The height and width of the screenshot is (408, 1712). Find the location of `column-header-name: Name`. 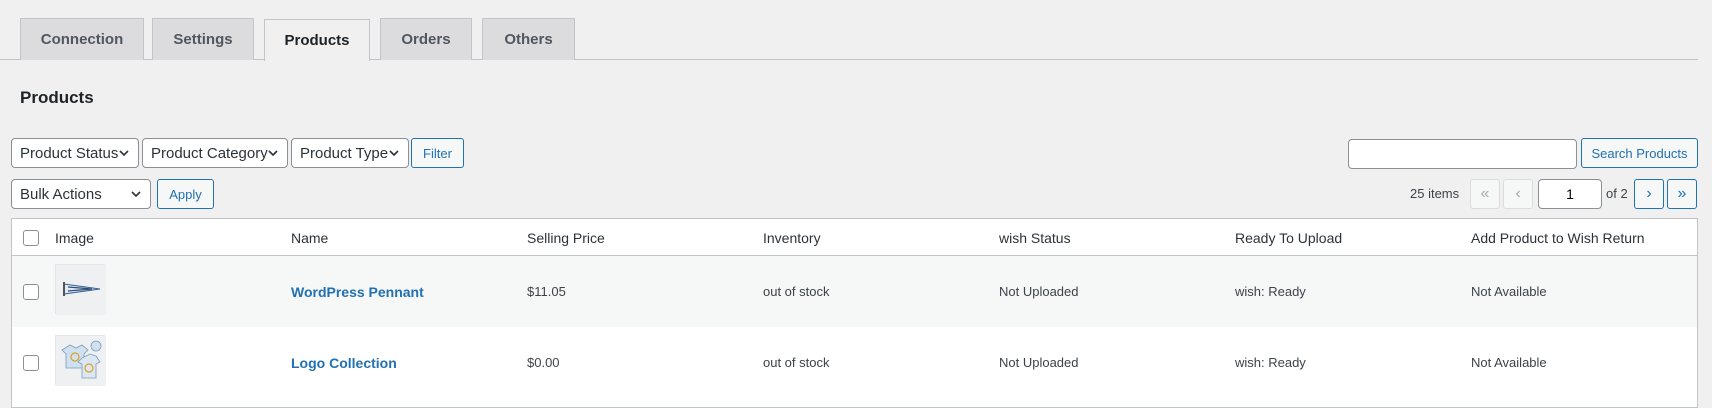

column-header-name: Name is located at coordinates (309, 237).